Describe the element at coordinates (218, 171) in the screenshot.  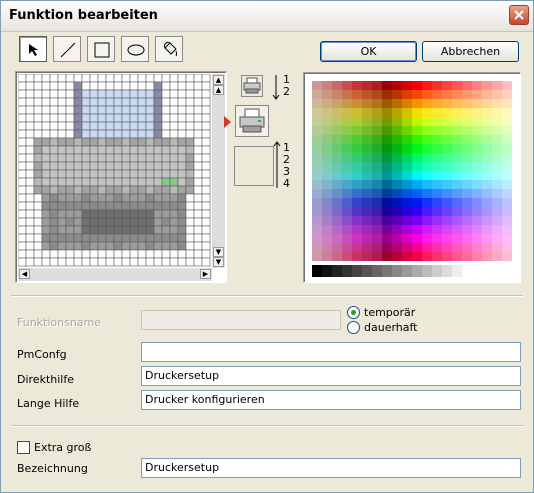
I see `vertical-scrollbar: ▲ ▲ ▼ ▼` at that location.